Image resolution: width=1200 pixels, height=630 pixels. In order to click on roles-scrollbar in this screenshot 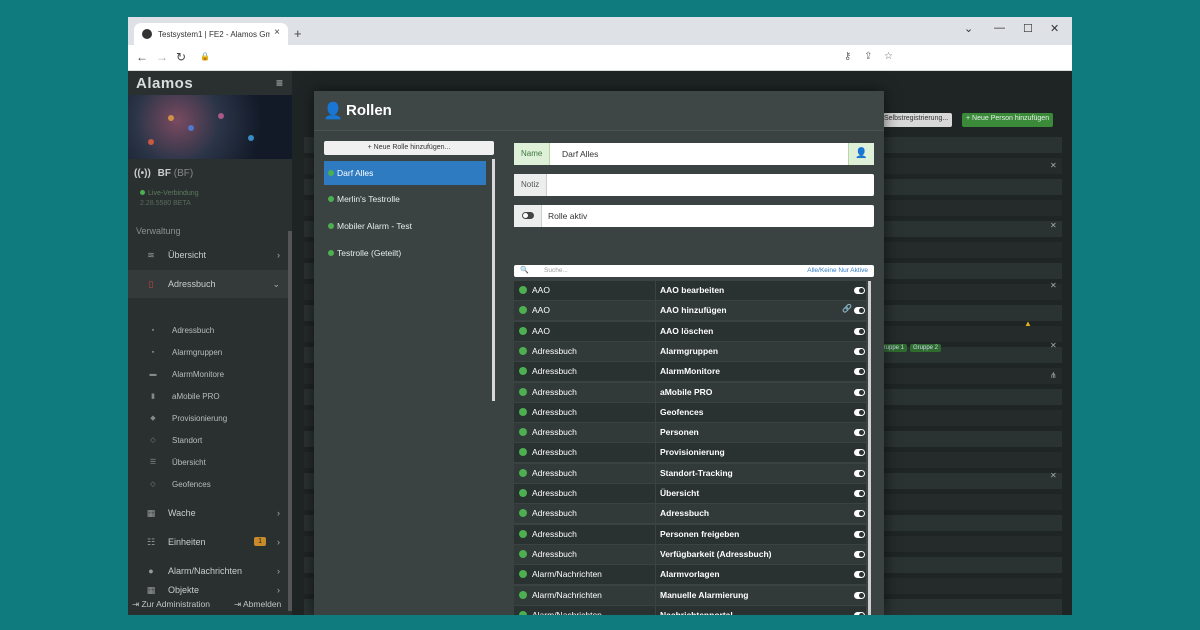, I will do `click(493, 280)`.